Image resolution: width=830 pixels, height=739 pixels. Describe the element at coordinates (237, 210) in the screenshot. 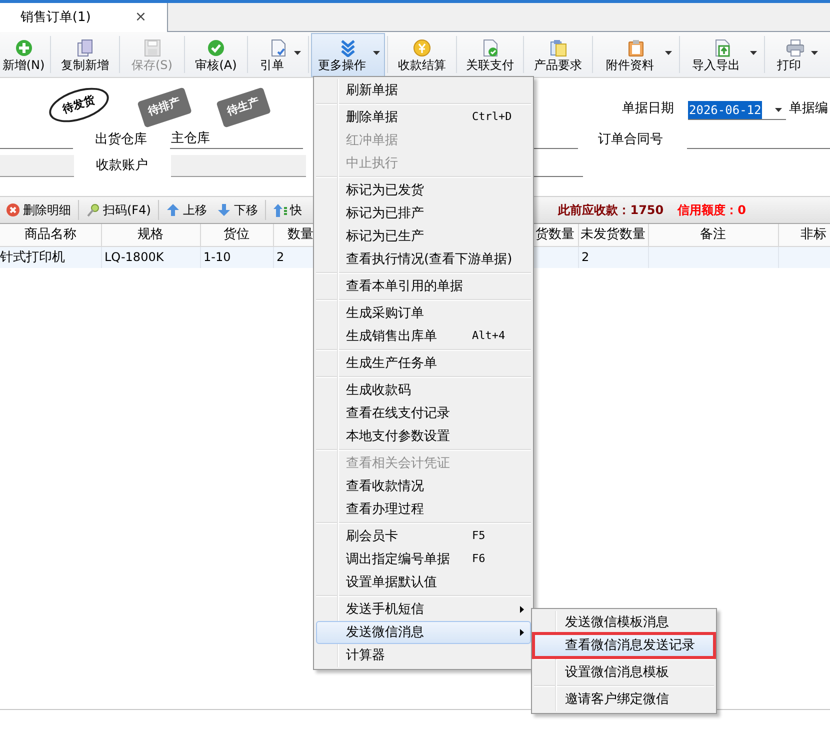

I see `toolbar-button: 下移` at that location.